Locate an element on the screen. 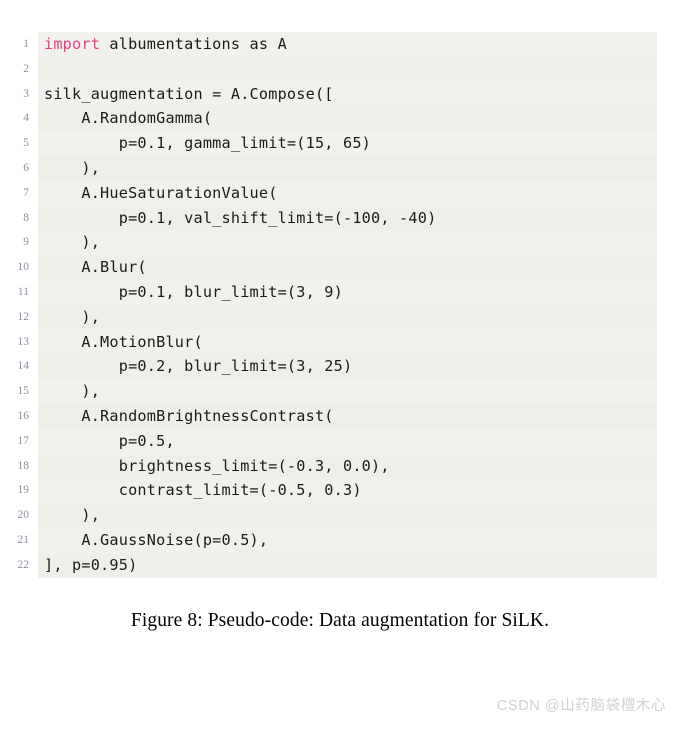  code-line: 12 ), is located at coordinates (328, 317).